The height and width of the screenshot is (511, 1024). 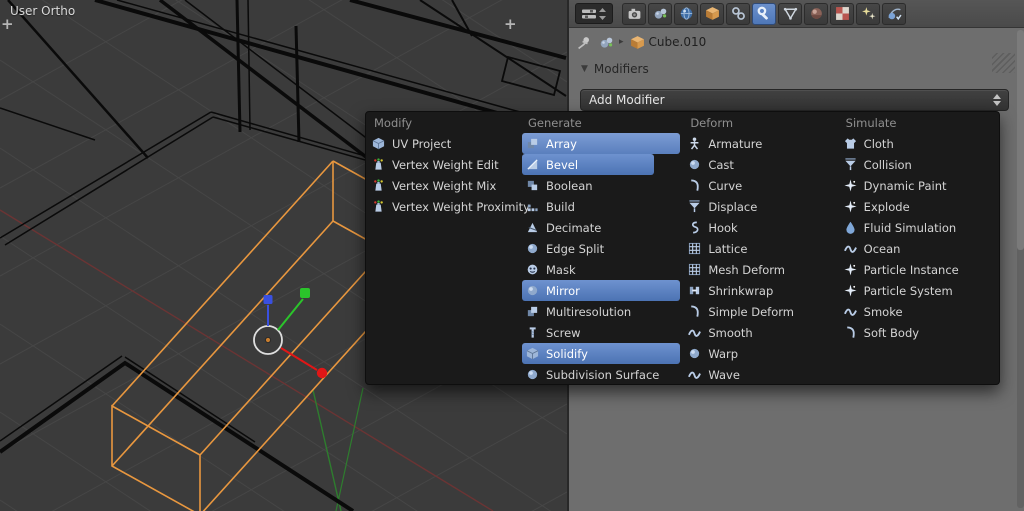 I want to click on menu-item-label: Smoke, so click(x=883, y=311).